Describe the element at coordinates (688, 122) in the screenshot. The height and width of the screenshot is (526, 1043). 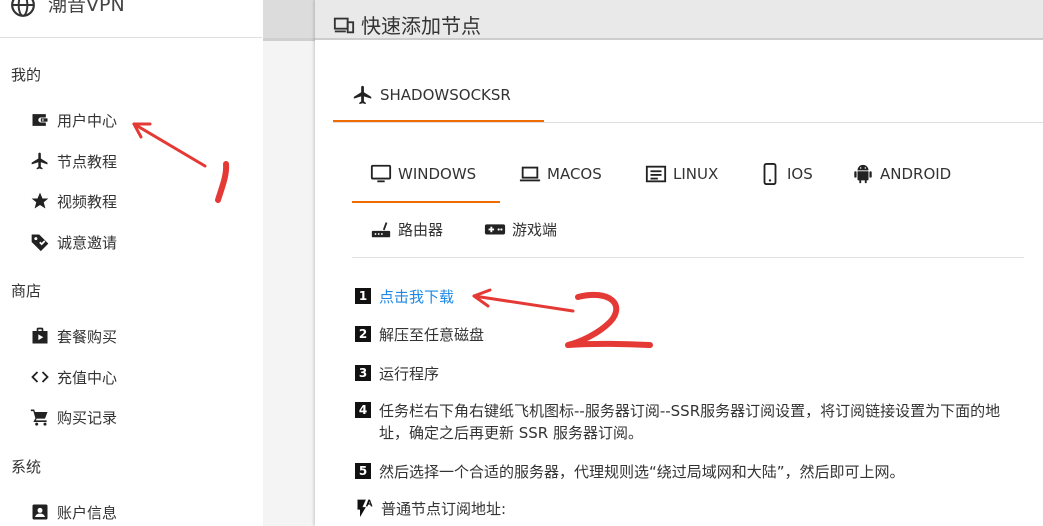
I see `protocol-tabs-divider` at that location.